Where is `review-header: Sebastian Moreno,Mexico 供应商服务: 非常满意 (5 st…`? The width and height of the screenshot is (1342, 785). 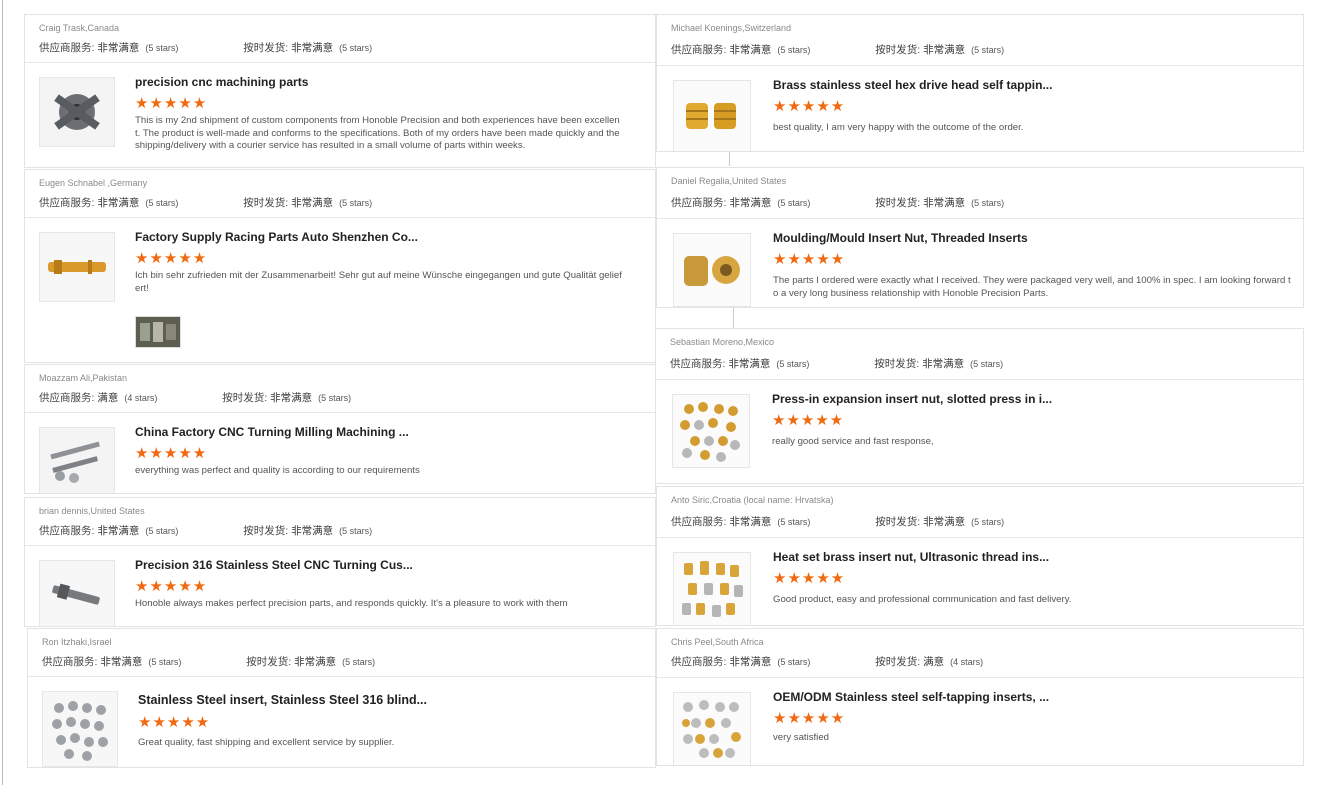
review-header: Sebastian Moreno,Mexico 供应商服务: 非常满意 (5 st… is located at coordinates (979, 354).